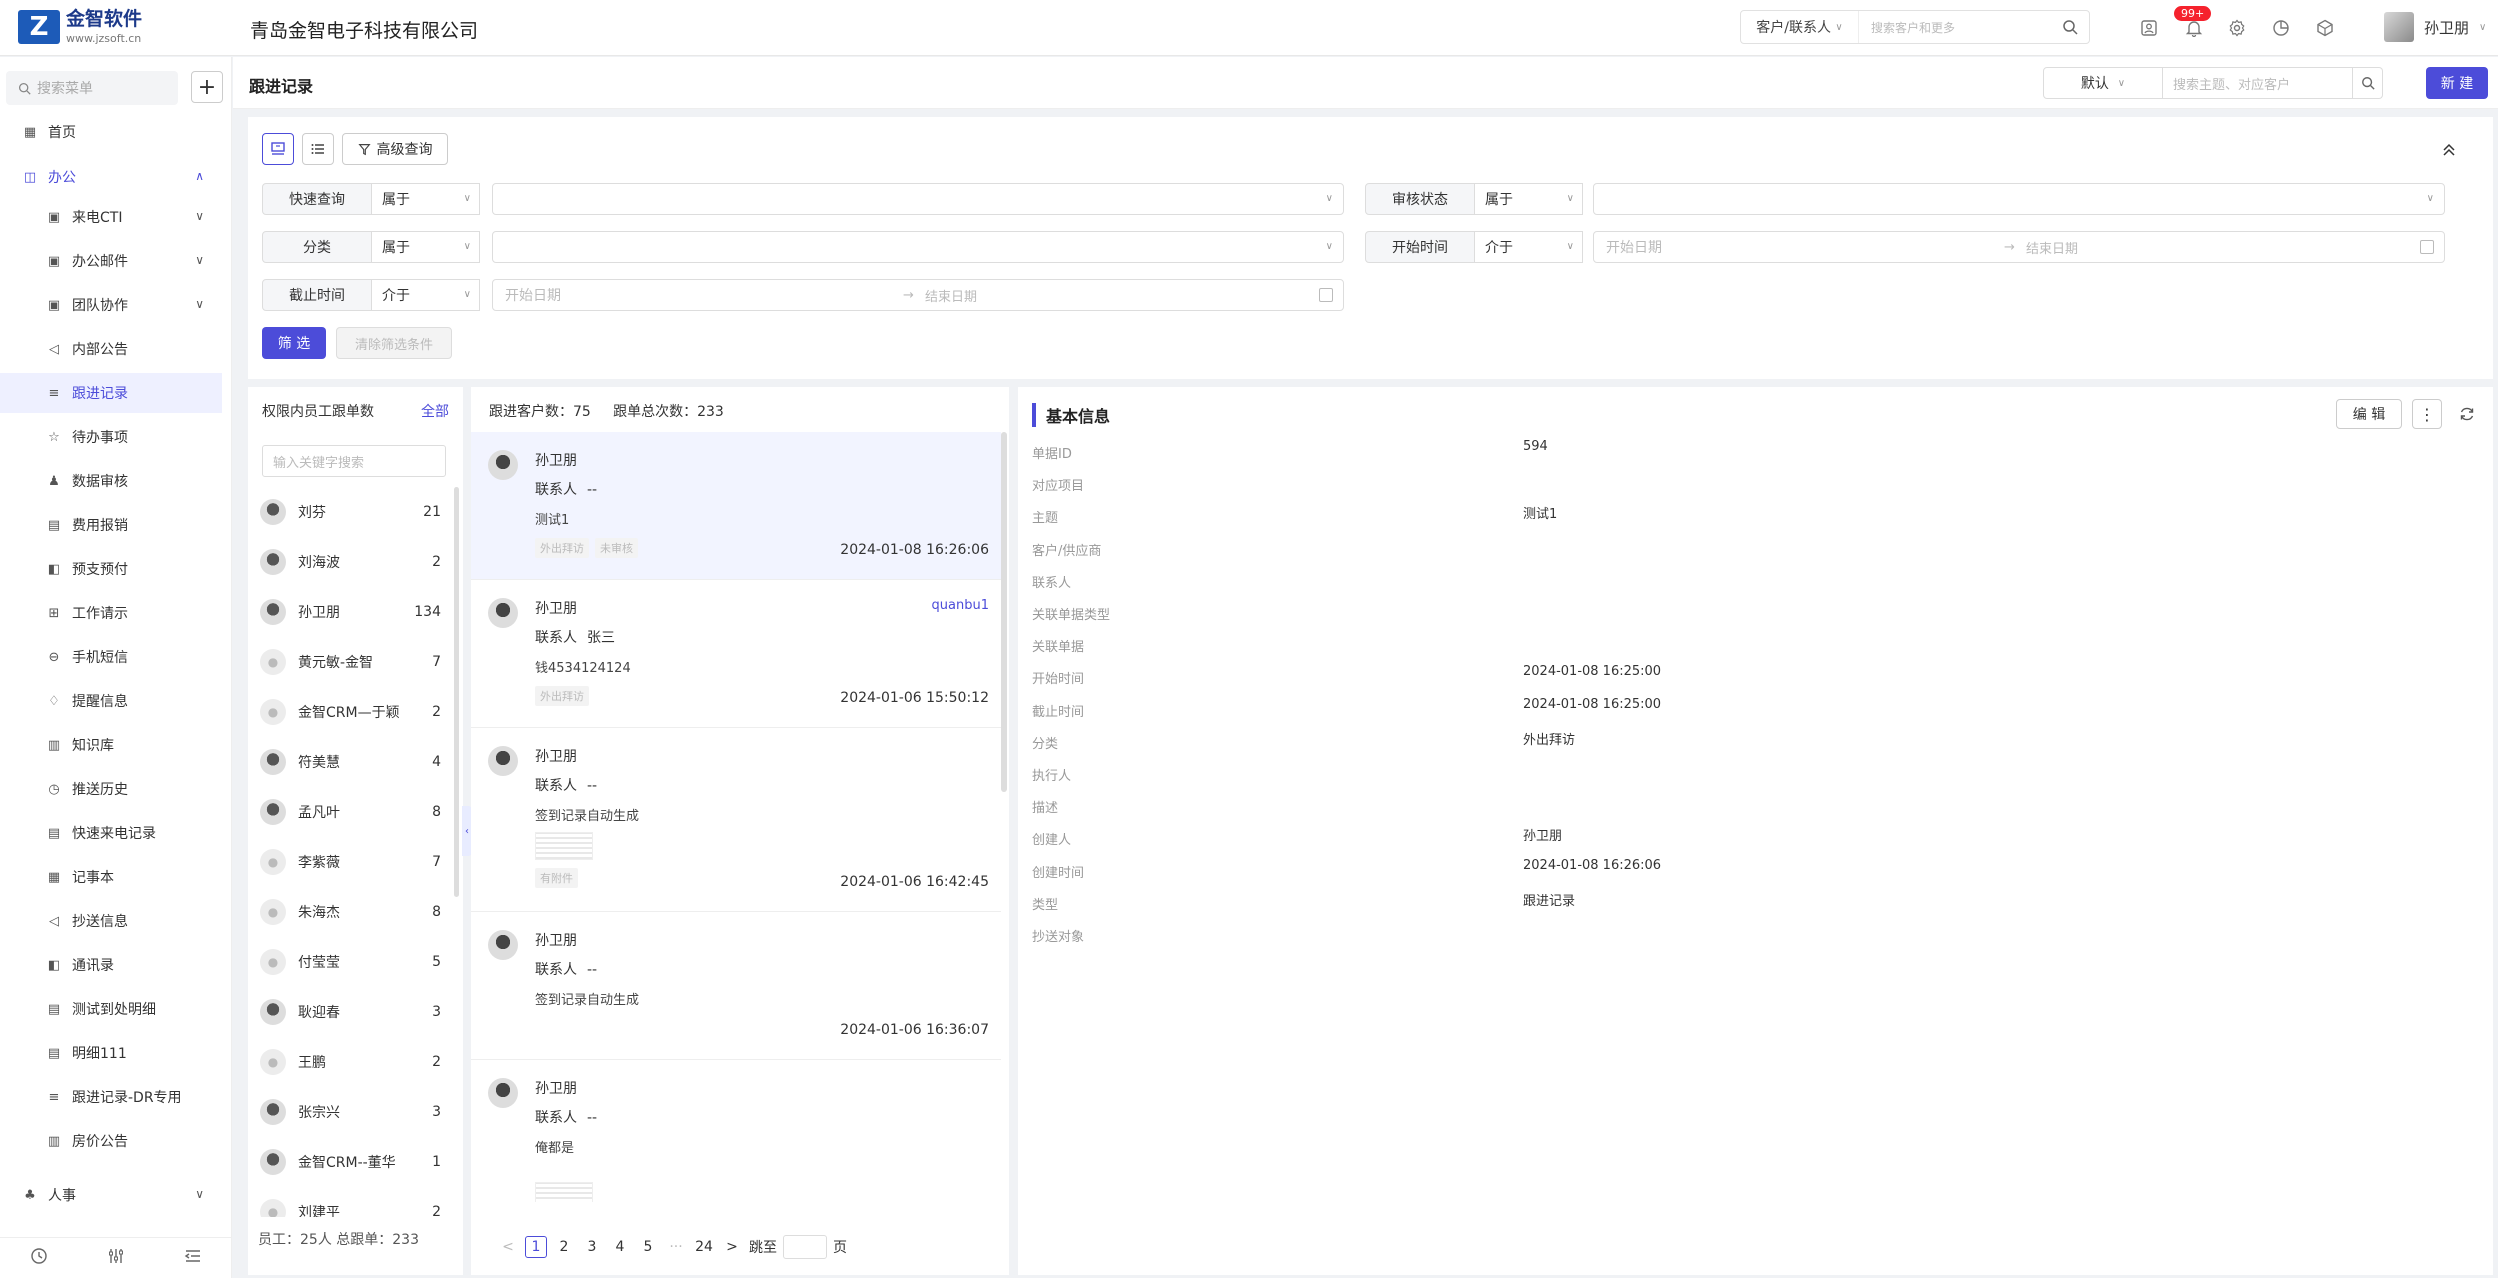 The image size is (2498, 1278). Describe the element at coordinates (732, 1247) in the screenshot. I see `next-page-button: >` at that location.